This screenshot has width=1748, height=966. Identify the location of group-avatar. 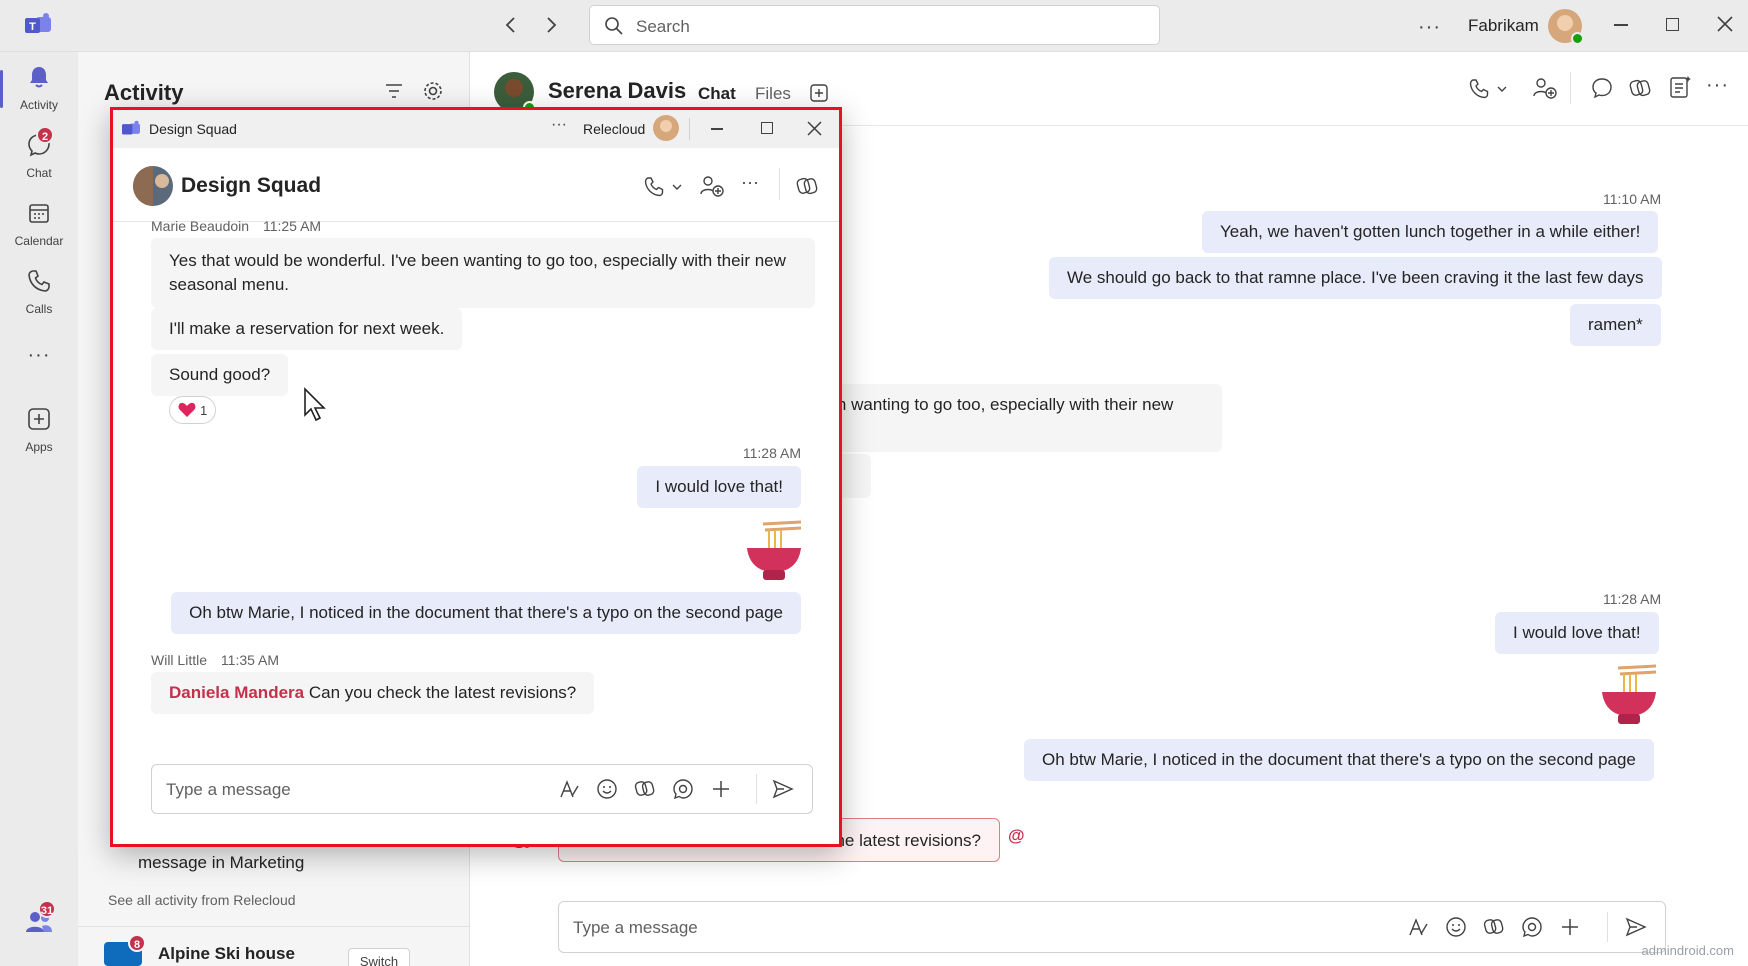
(153, 186).